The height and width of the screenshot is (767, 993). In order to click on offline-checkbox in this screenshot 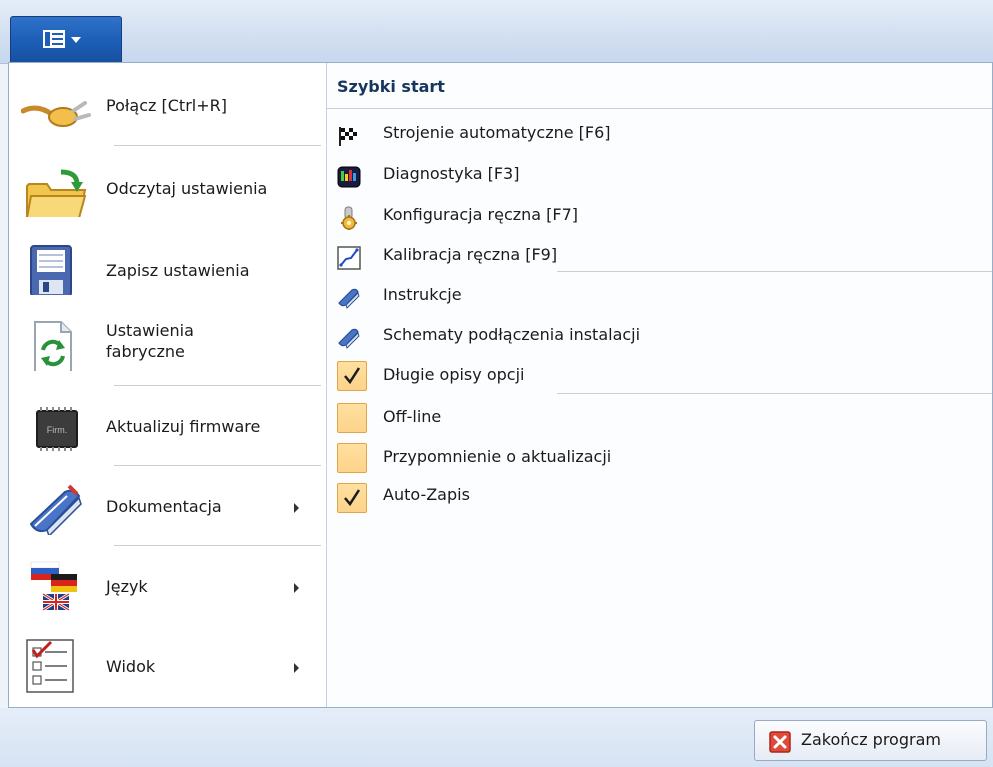, I will do `click(352, 418)`.